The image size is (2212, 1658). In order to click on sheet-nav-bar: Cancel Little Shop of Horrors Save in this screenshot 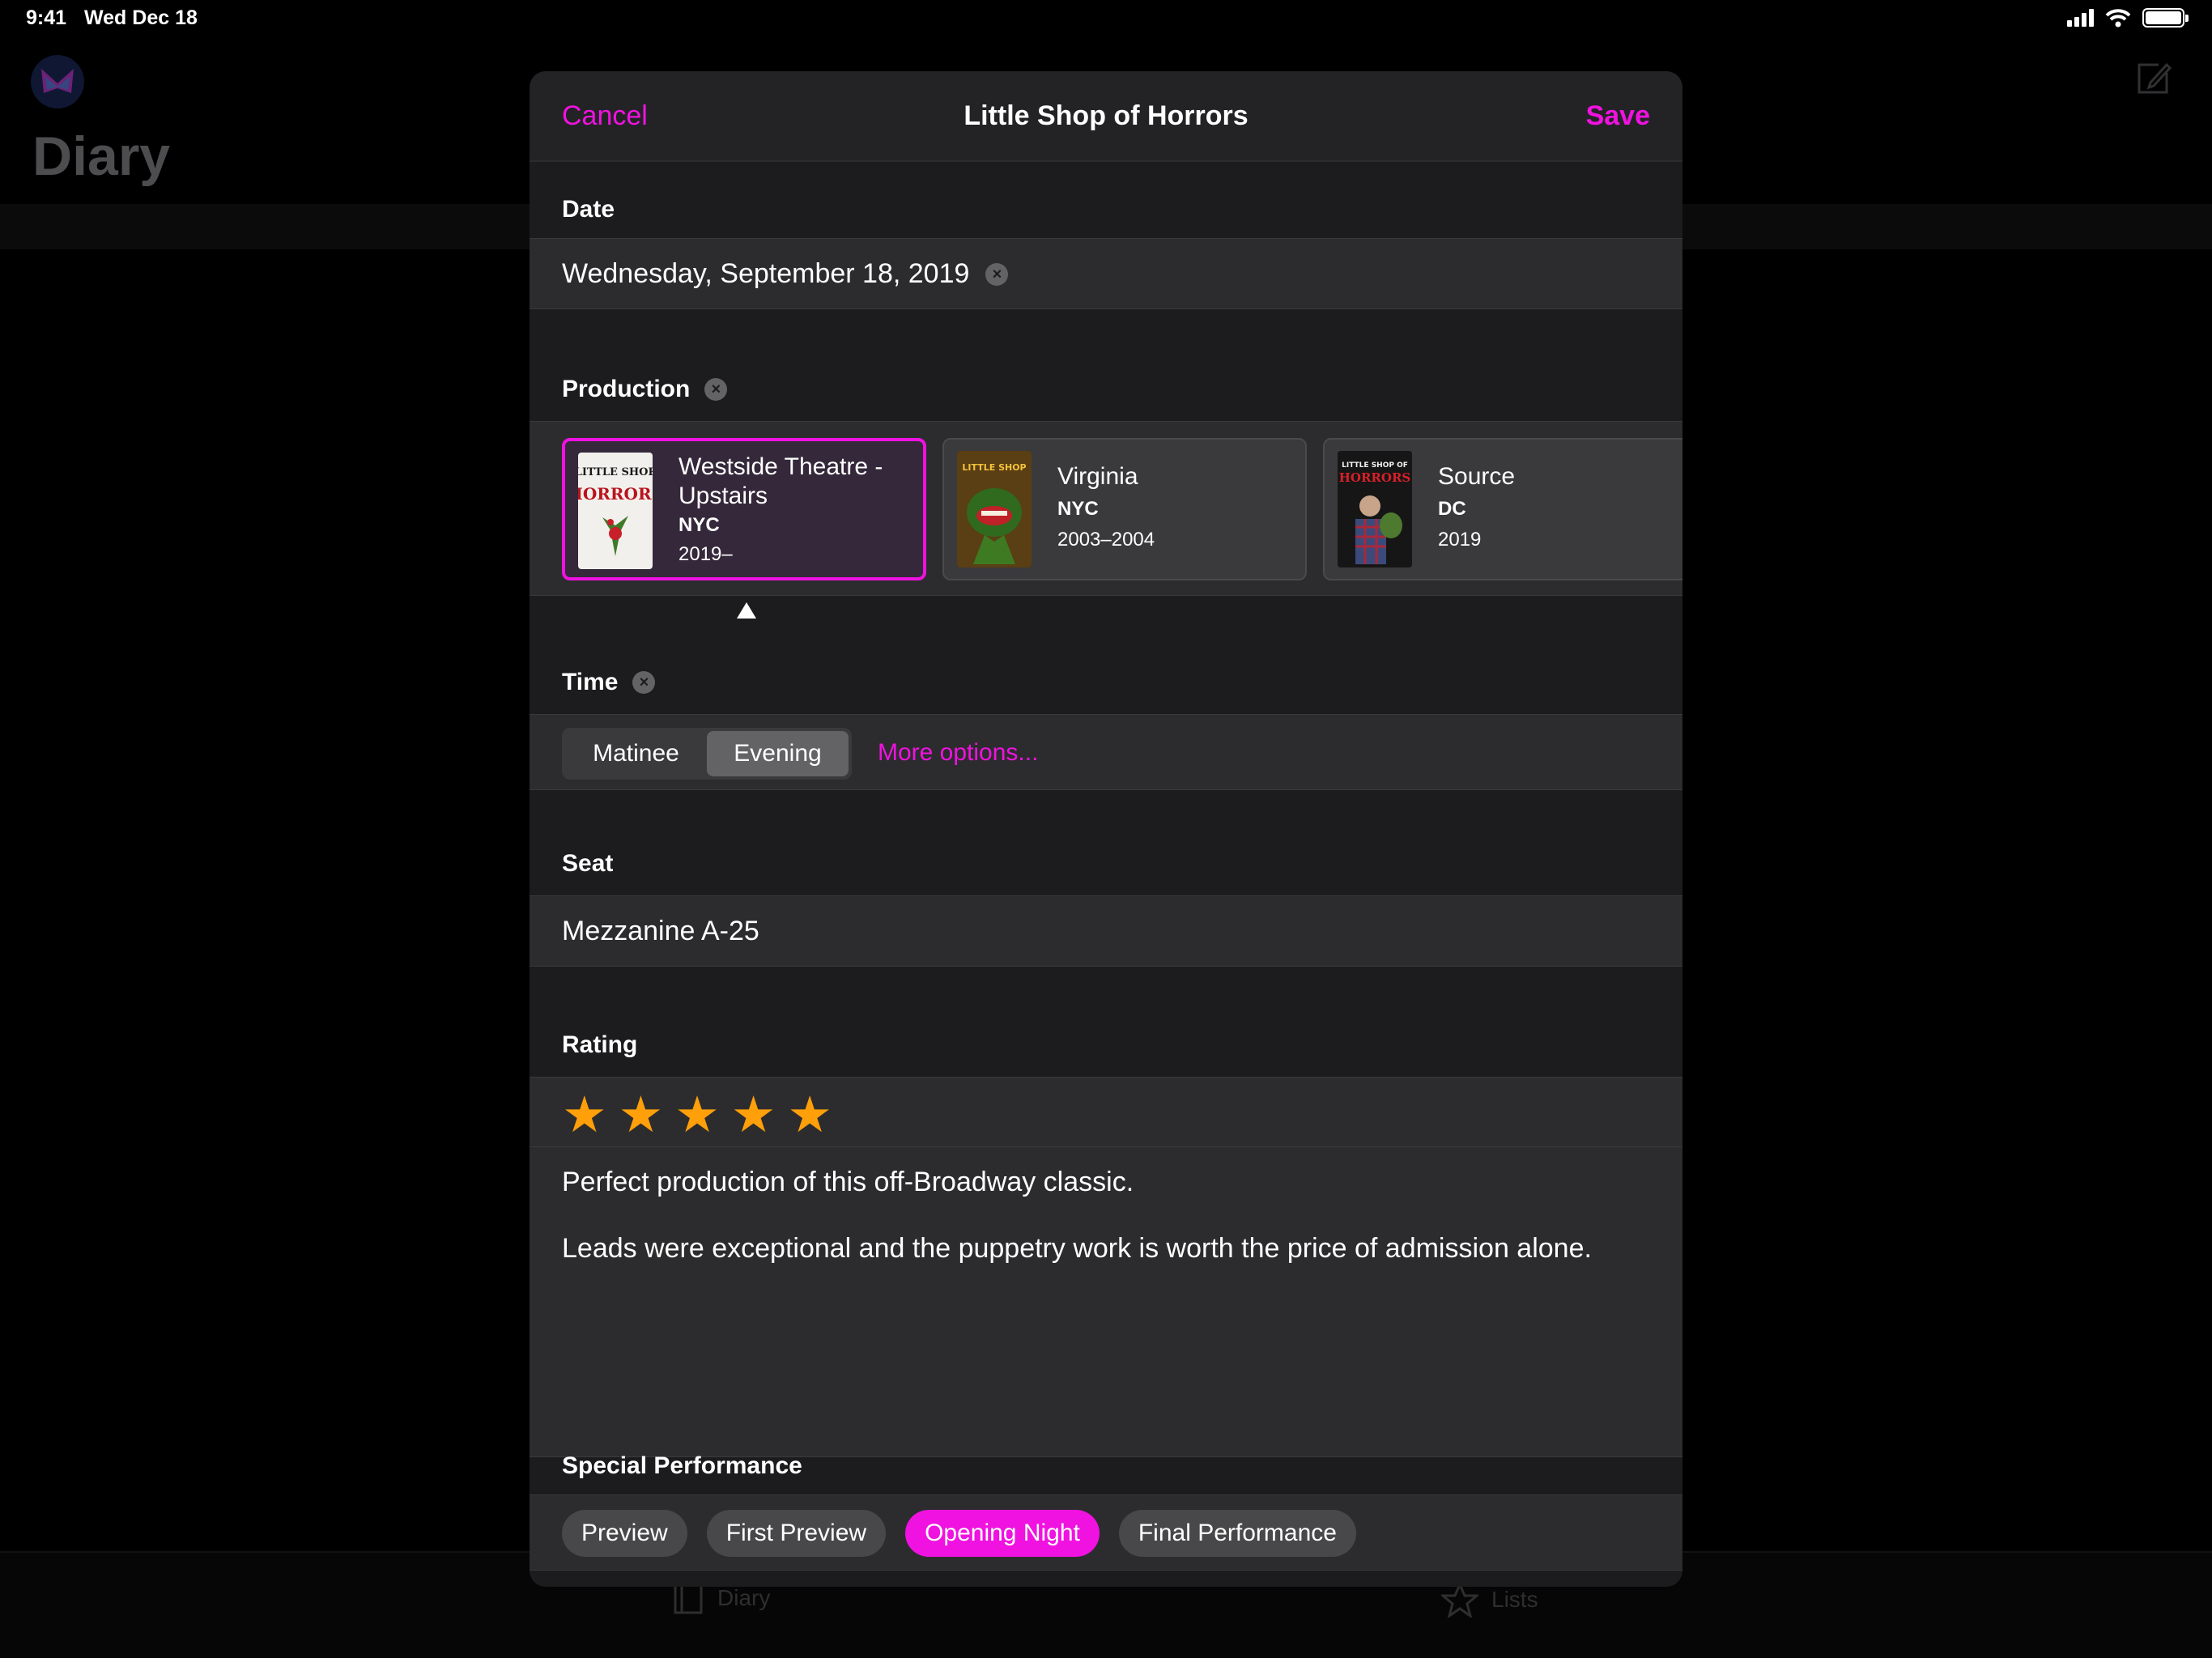, I will do `click(1106, 116)`.